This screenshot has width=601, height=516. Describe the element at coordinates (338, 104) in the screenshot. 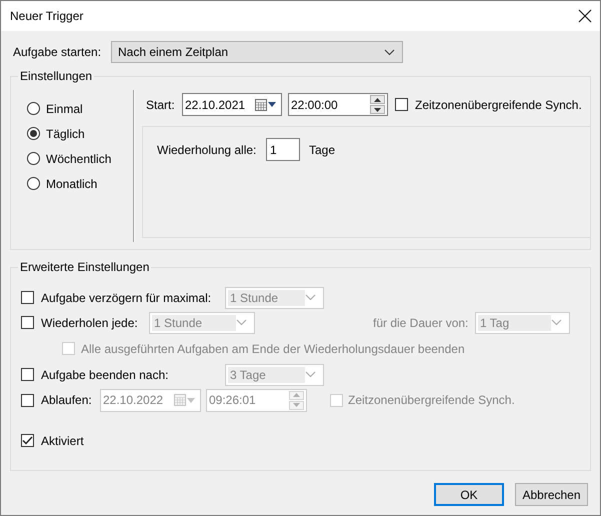

I see `time-field: 22:00:00` at that location.